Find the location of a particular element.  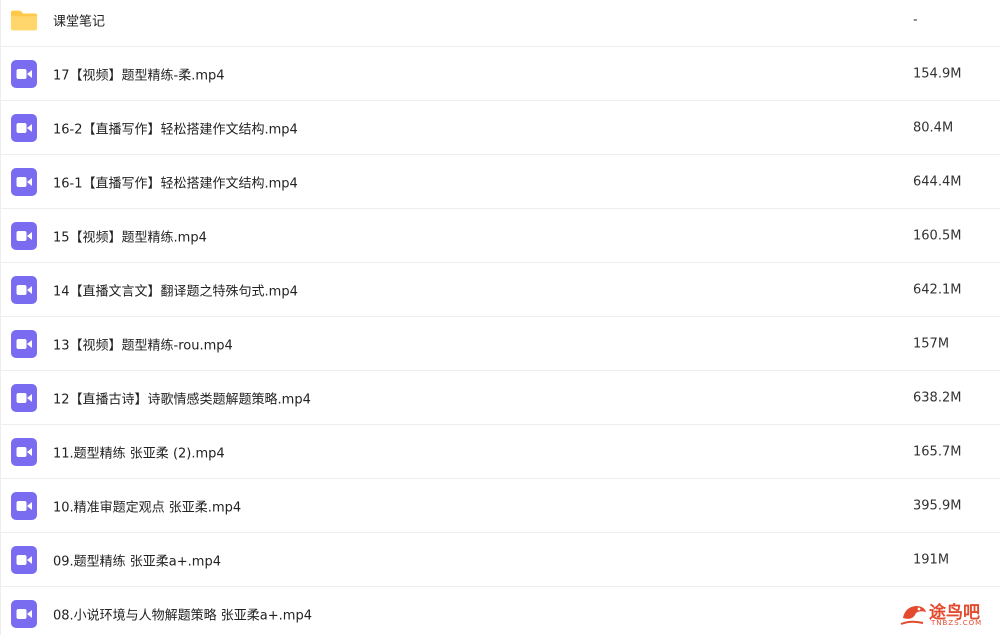

file-row: 09.题型精练 张亚柔a+.mp4 191M is located at coordinates (500, 560).